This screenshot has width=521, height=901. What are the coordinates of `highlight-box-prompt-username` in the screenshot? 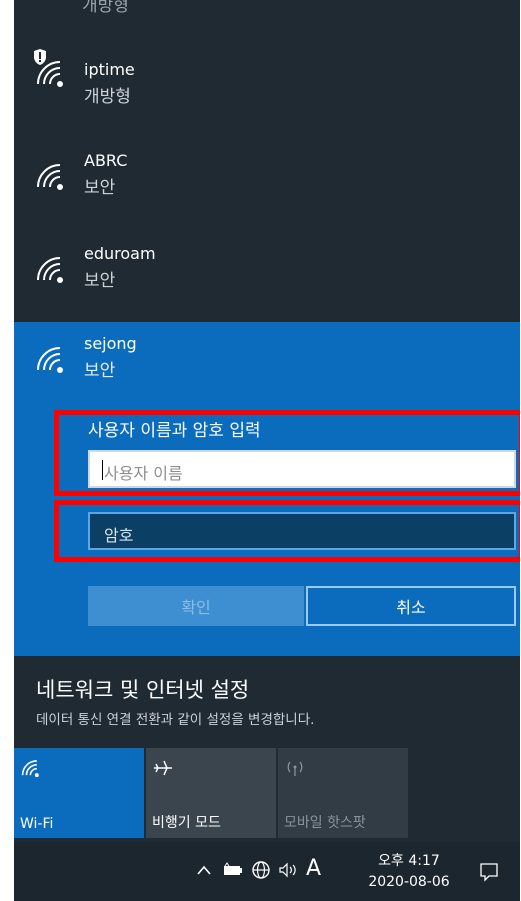 It's located at (287, 453).